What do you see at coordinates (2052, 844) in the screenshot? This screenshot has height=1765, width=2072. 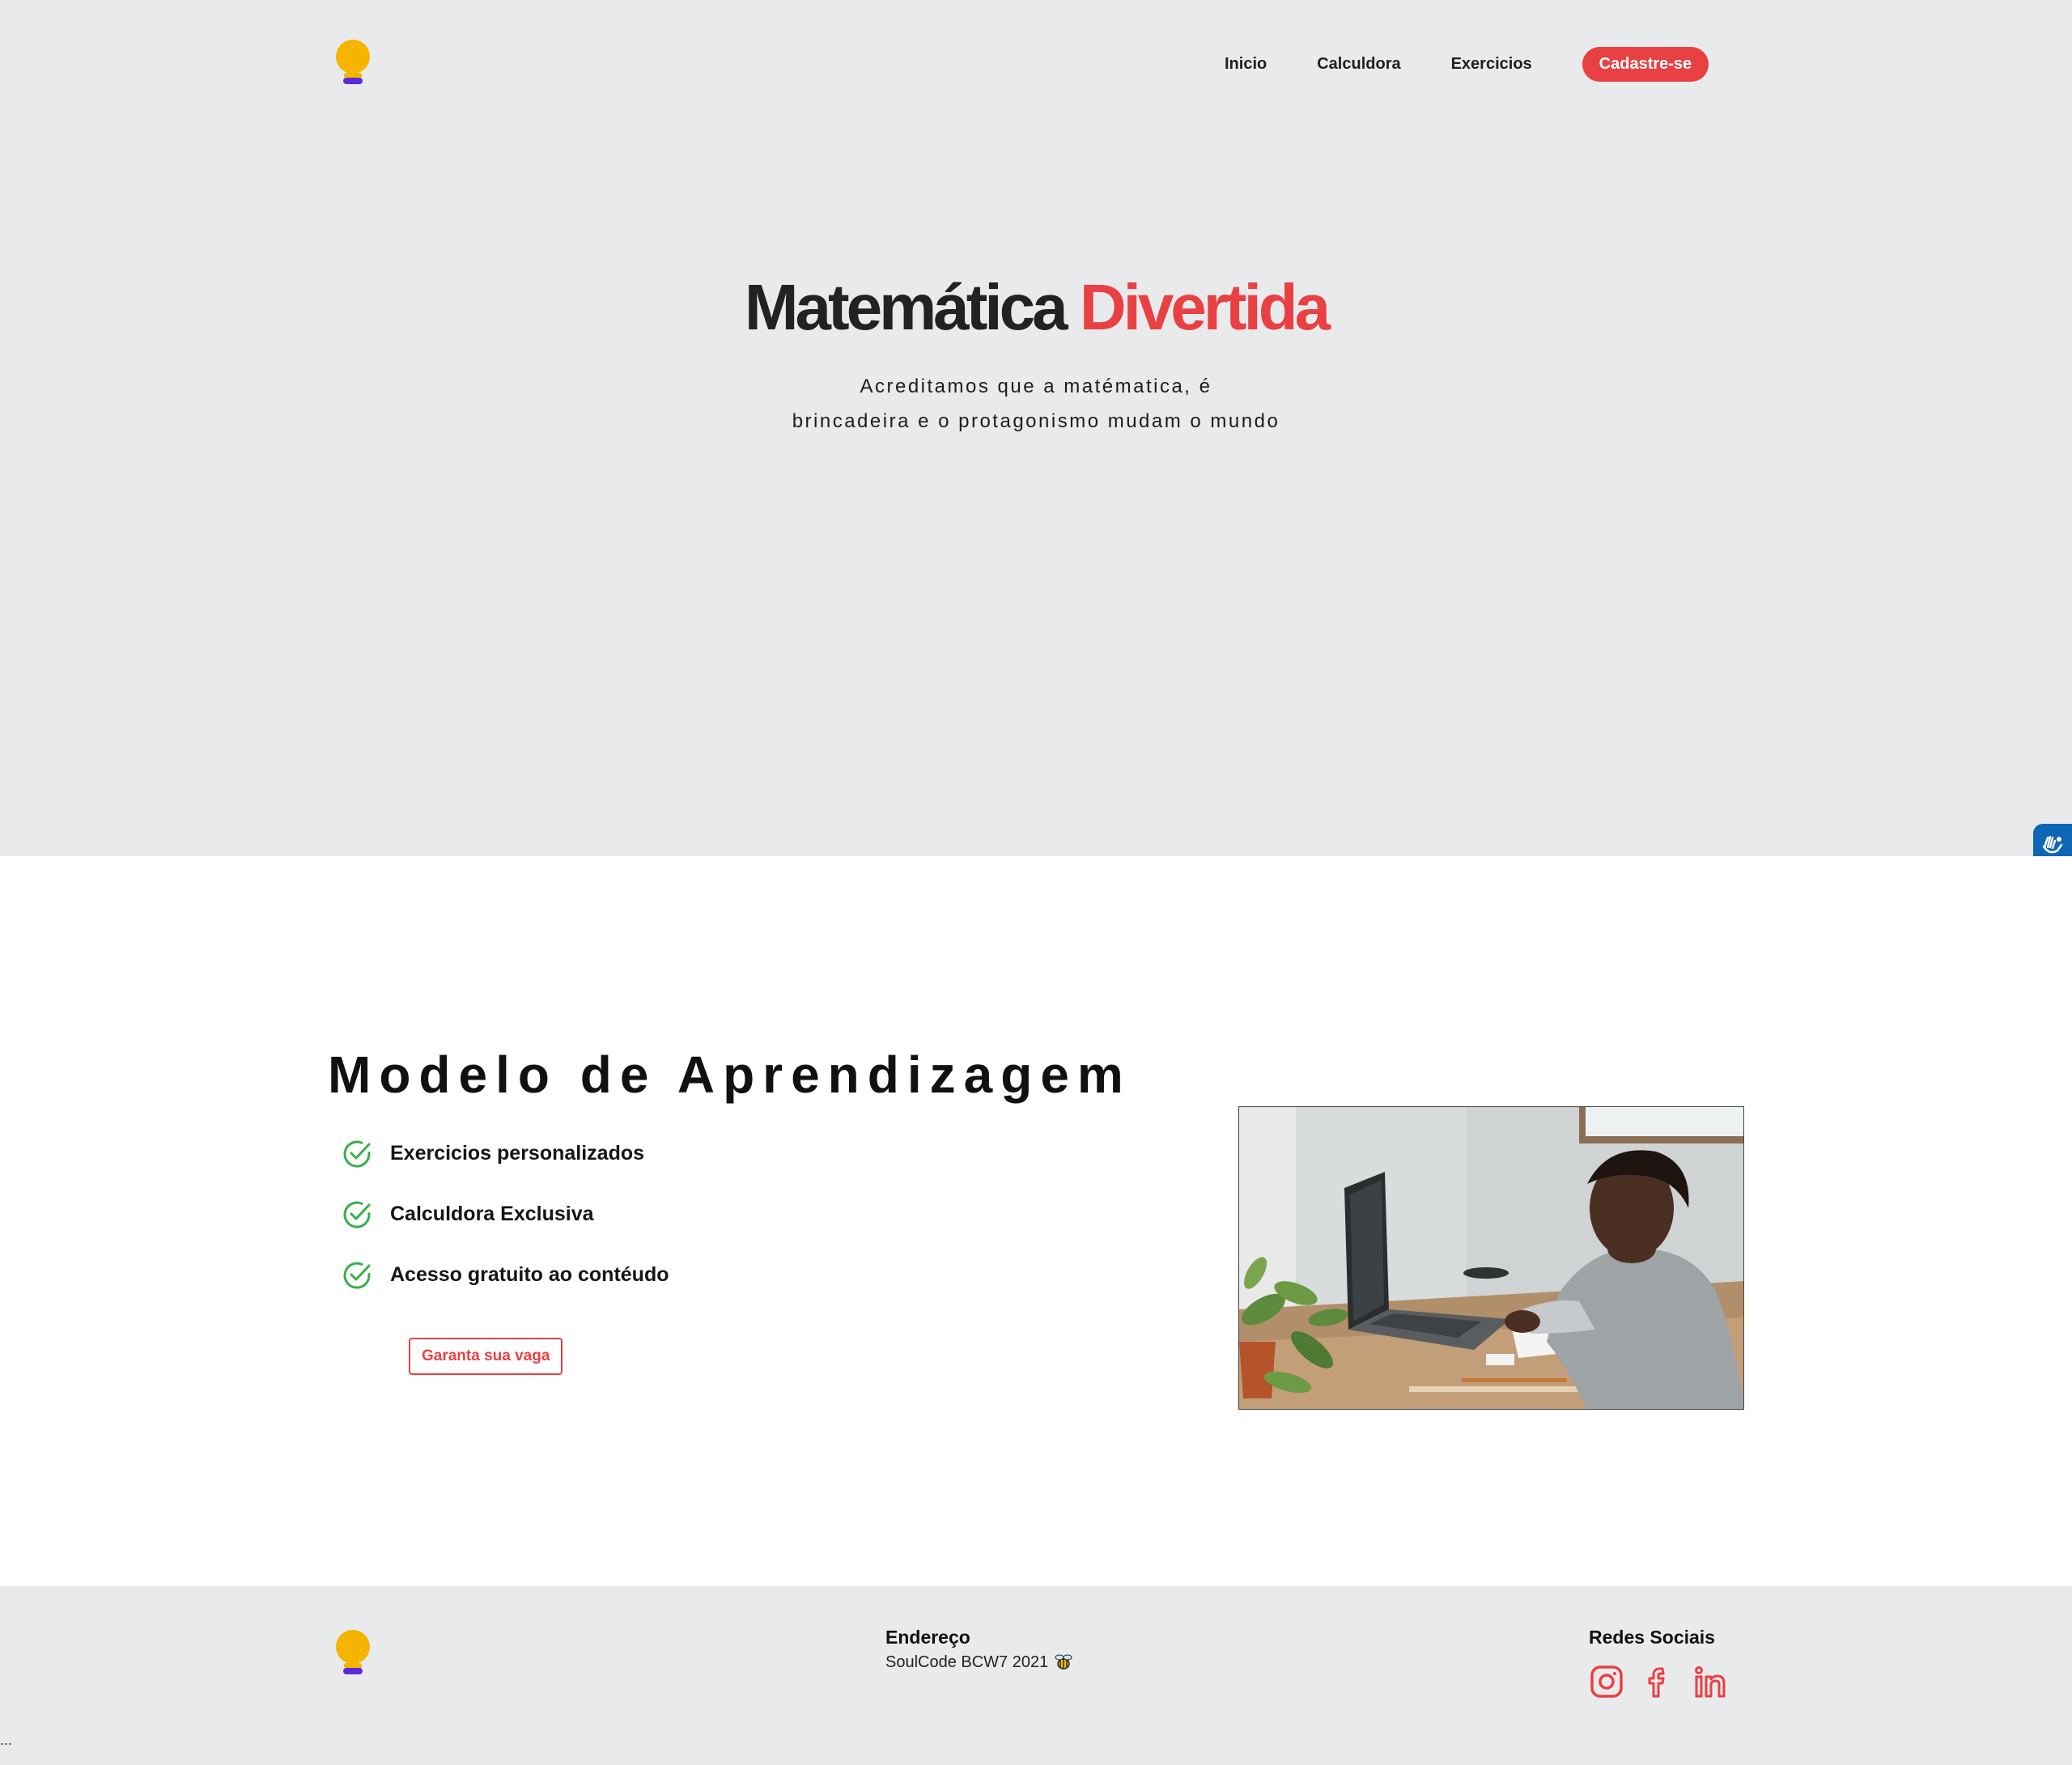 I see `sign-language-hands-icon` at bounding box center [2052, 844].